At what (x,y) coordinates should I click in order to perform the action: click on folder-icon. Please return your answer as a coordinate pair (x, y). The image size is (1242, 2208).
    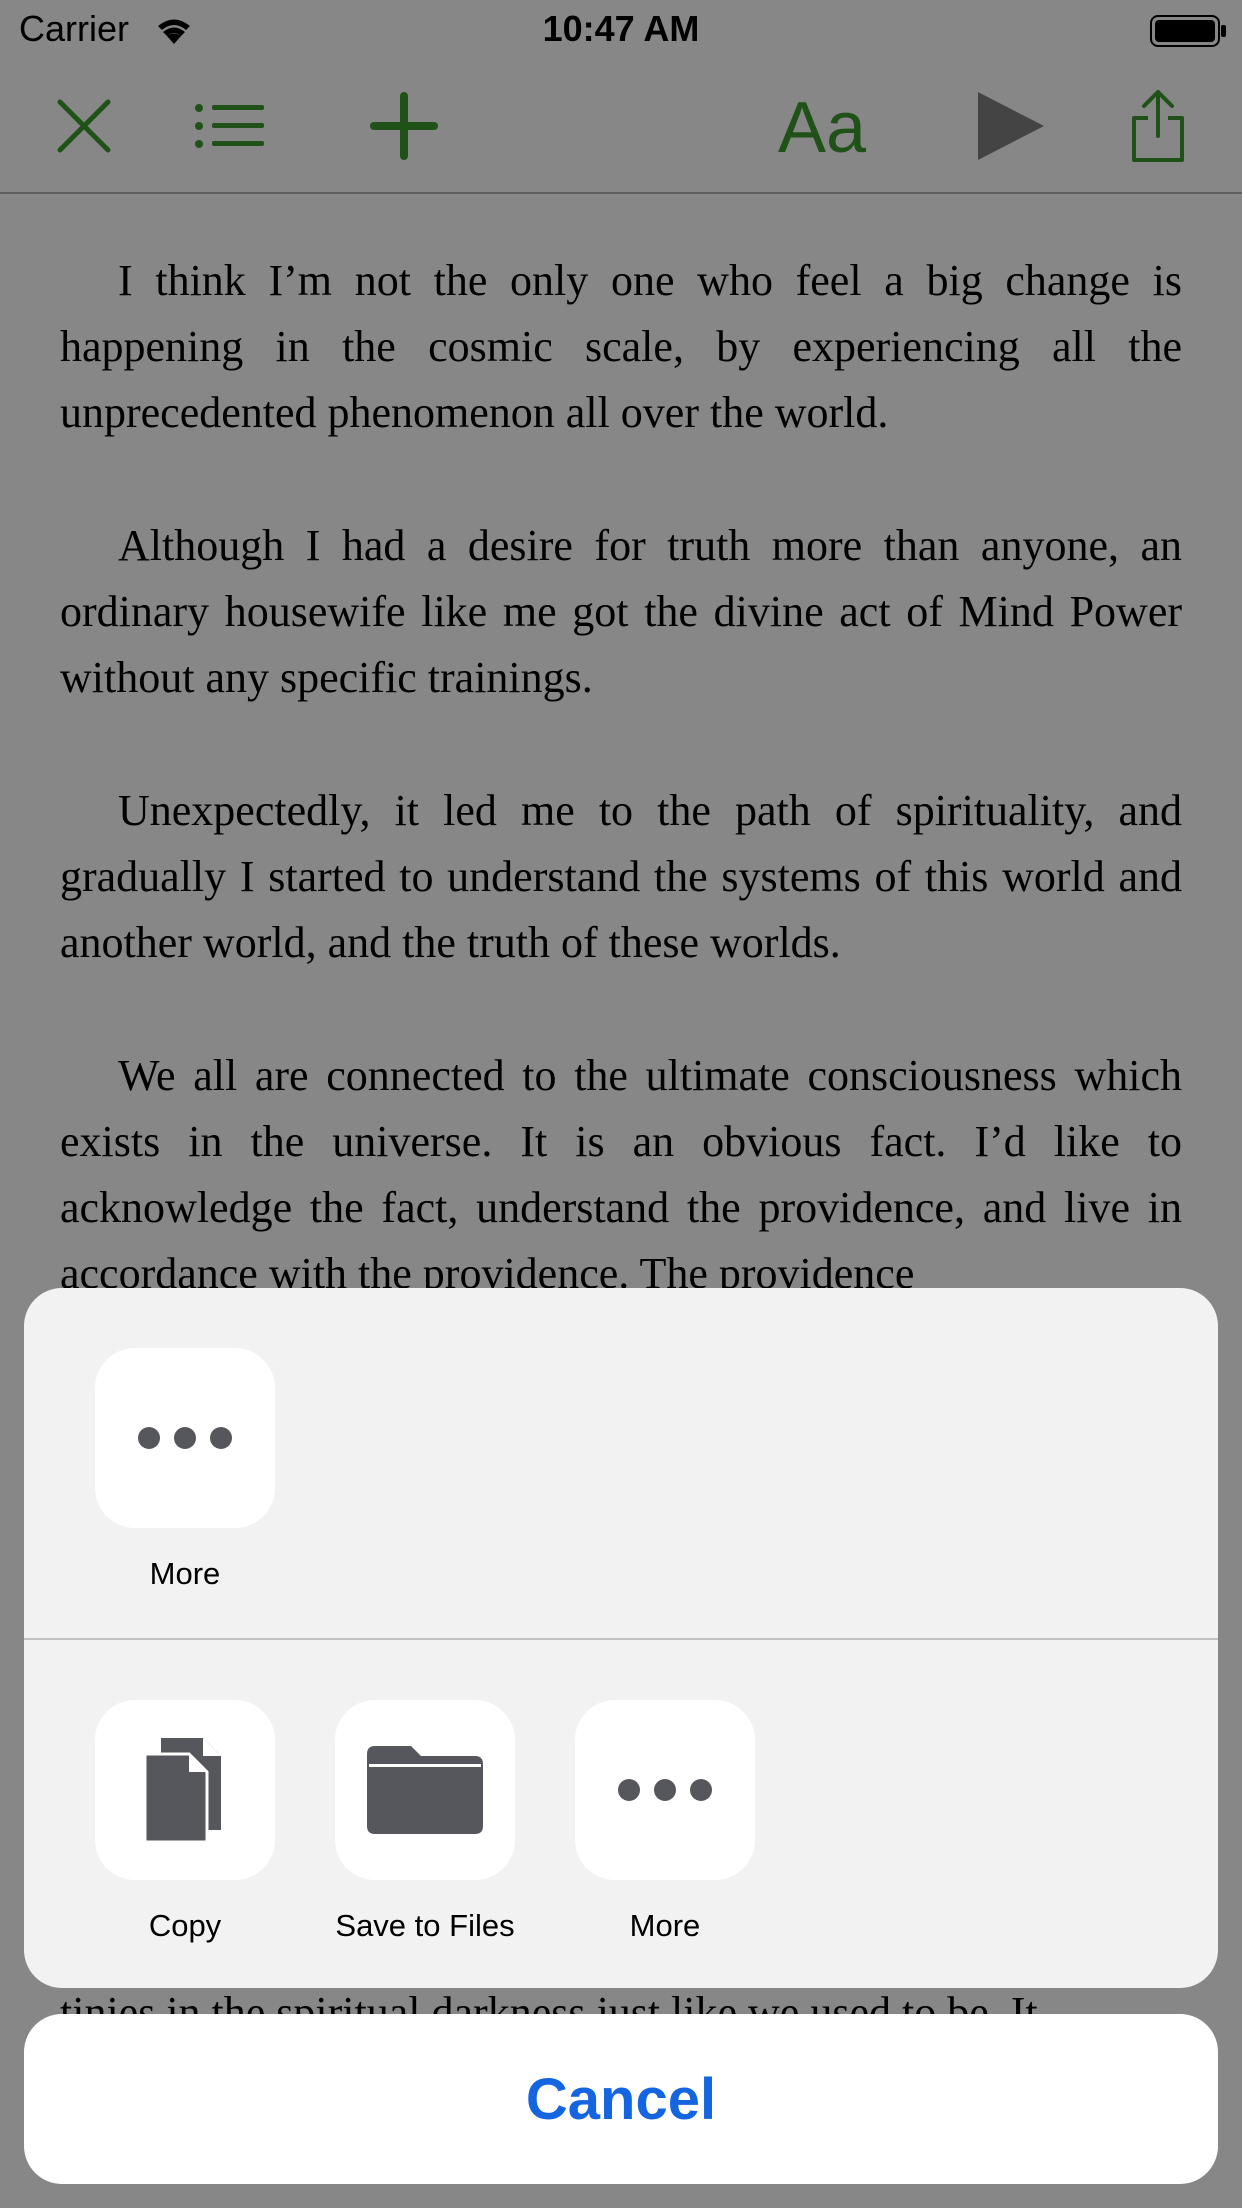
    Looking at the image, I should click on (425, 1790).